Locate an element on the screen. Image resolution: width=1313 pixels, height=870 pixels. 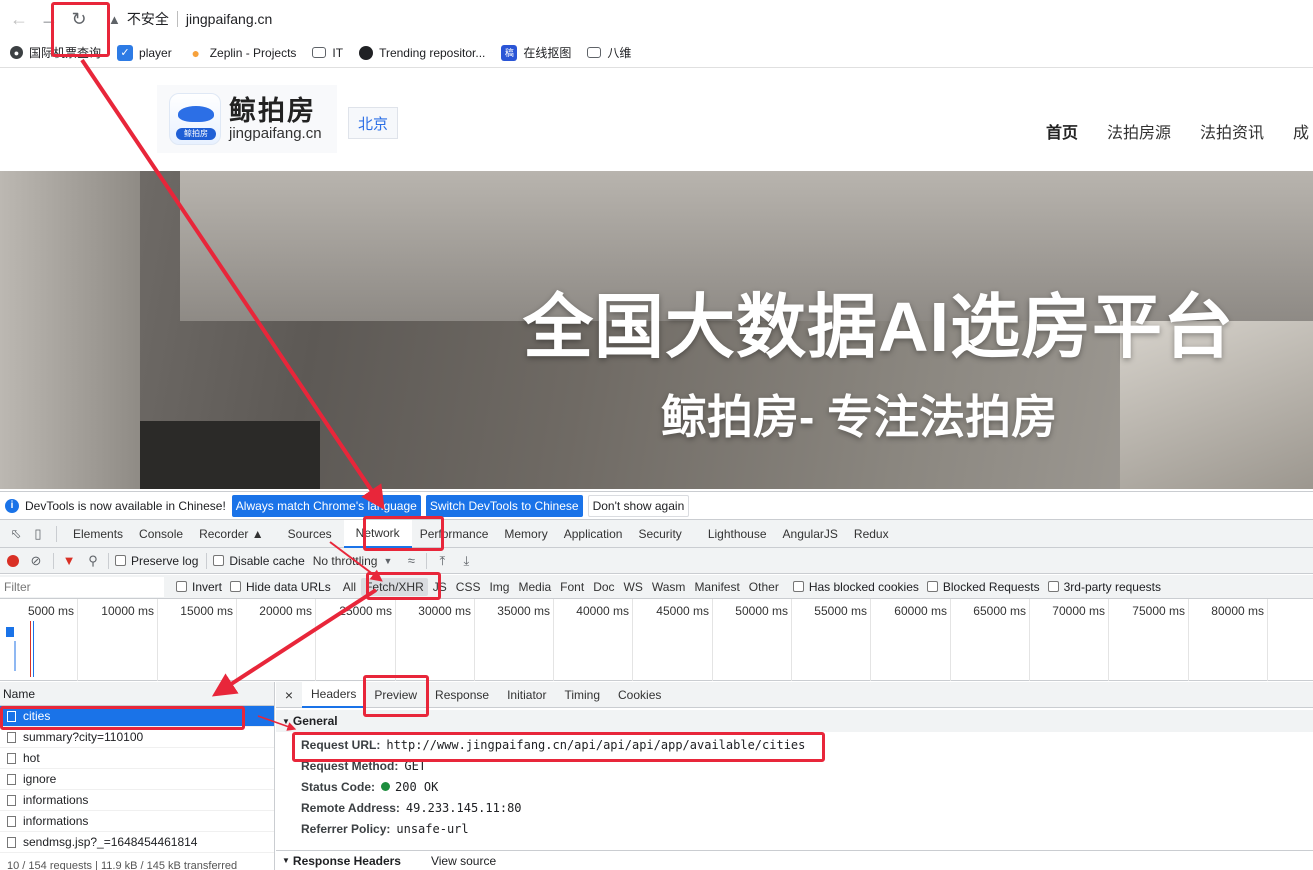
switch-to-chinese-button: Switch DevTools to Chinese is located at coordinates (504, 505).